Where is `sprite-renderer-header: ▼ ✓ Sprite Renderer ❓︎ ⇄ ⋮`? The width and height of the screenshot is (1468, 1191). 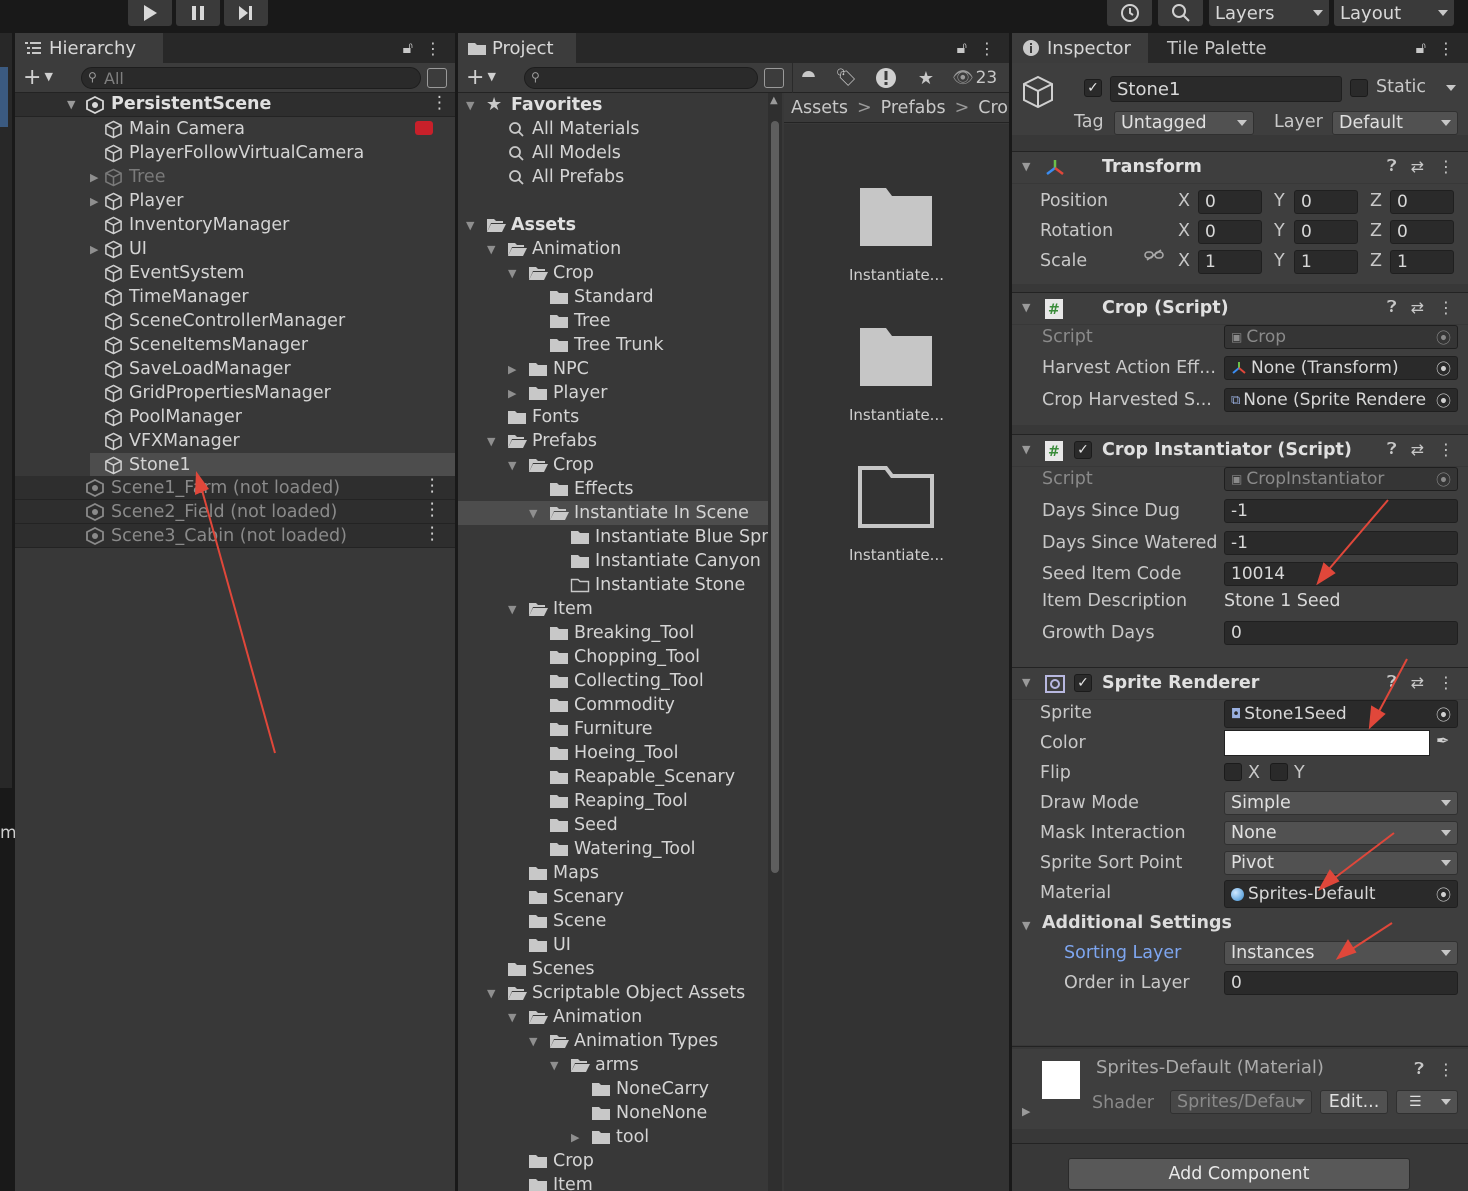 sprite-renderer-header: ▼ ✓ Sprite Renderer ❓︎ ⇄ ⋮ is located at coordinates (1240, 683).